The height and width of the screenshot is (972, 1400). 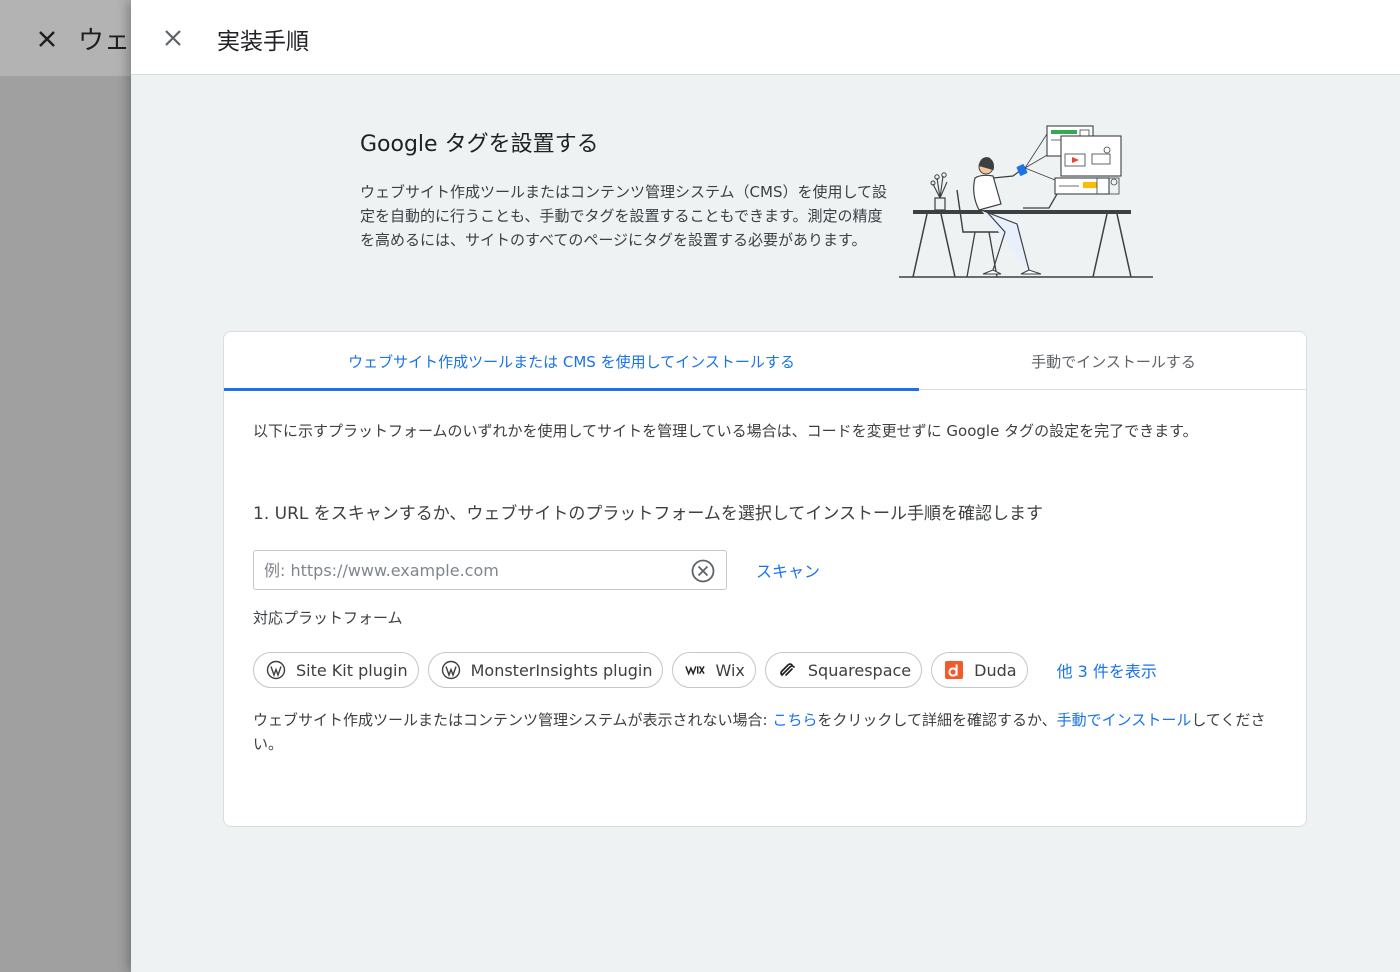 What do you see at coordinates (352, 670) in the screenshot?
I see `platform-chip-label: Site Kit plugin` at bounding box center [352, 670].